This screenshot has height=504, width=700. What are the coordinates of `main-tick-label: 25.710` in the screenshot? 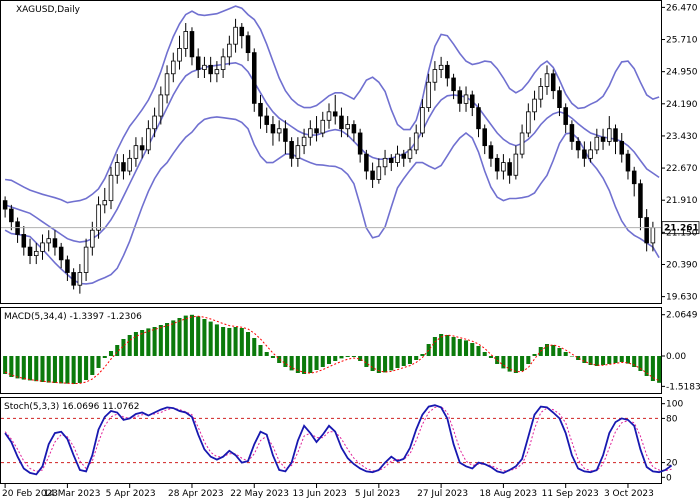 It's located at (682, 41).